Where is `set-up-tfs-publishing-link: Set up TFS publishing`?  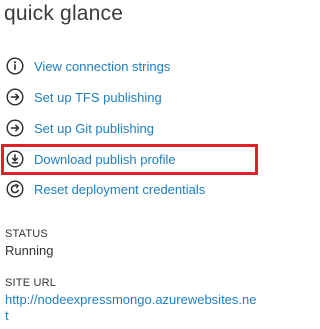
set-up-tfs-publishing-link: Set up TFS publishing is located at coordinates (130, 97).